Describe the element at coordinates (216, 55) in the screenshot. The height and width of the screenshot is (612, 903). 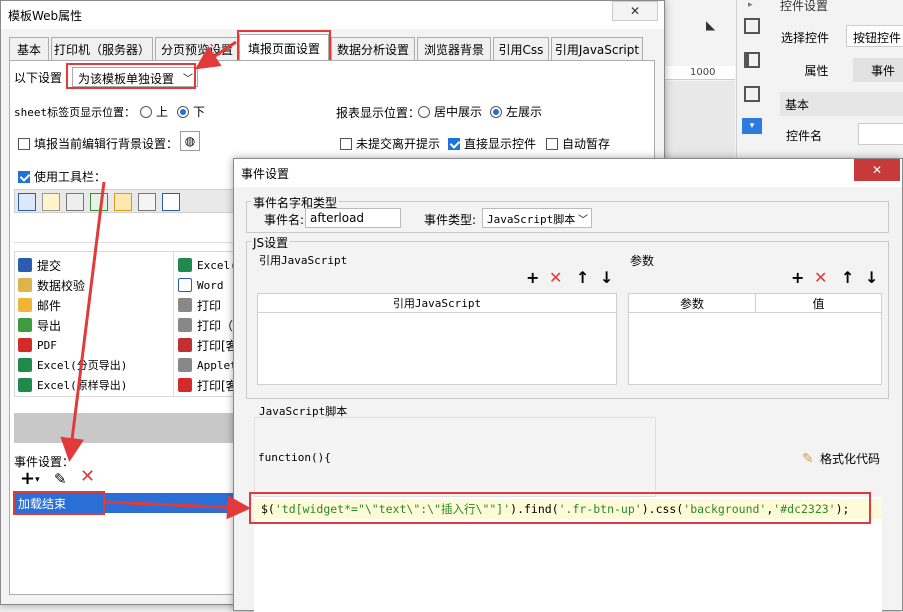
I see `arrow-to-scope-select` at that location.